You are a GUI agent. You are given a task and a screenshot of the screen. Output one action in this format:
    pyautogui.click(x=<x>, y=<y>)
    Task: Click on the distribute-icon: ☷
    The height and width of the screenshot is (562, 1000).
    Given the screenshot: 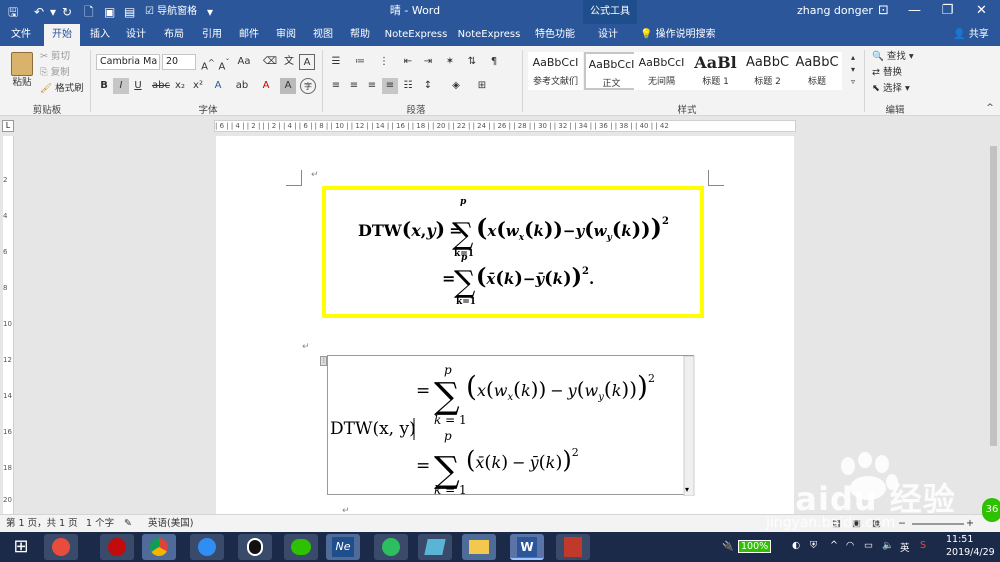 What is the action you would take?
    pyautogui.click(x=408, y=86)
    